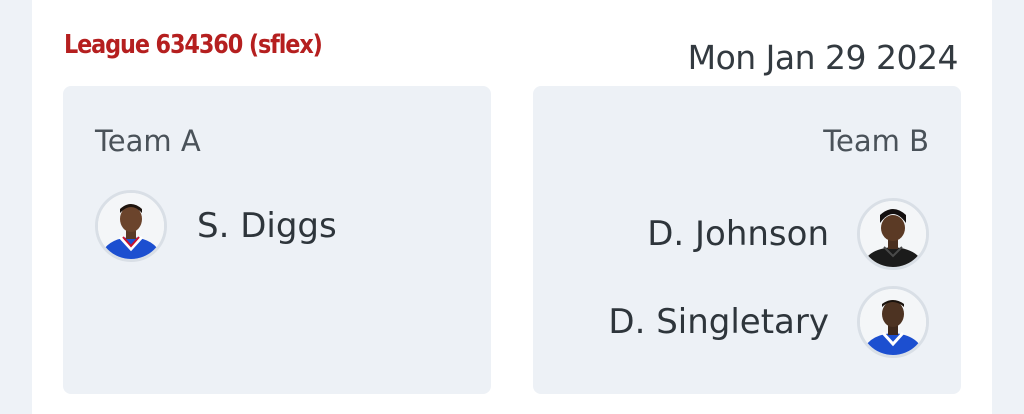 The width and height of the screenshot is (1024, 414). What do you see at coordinates (893, 234) in the screenshot?
I see `player-photo-johnson` at bounding box center [893, 234].